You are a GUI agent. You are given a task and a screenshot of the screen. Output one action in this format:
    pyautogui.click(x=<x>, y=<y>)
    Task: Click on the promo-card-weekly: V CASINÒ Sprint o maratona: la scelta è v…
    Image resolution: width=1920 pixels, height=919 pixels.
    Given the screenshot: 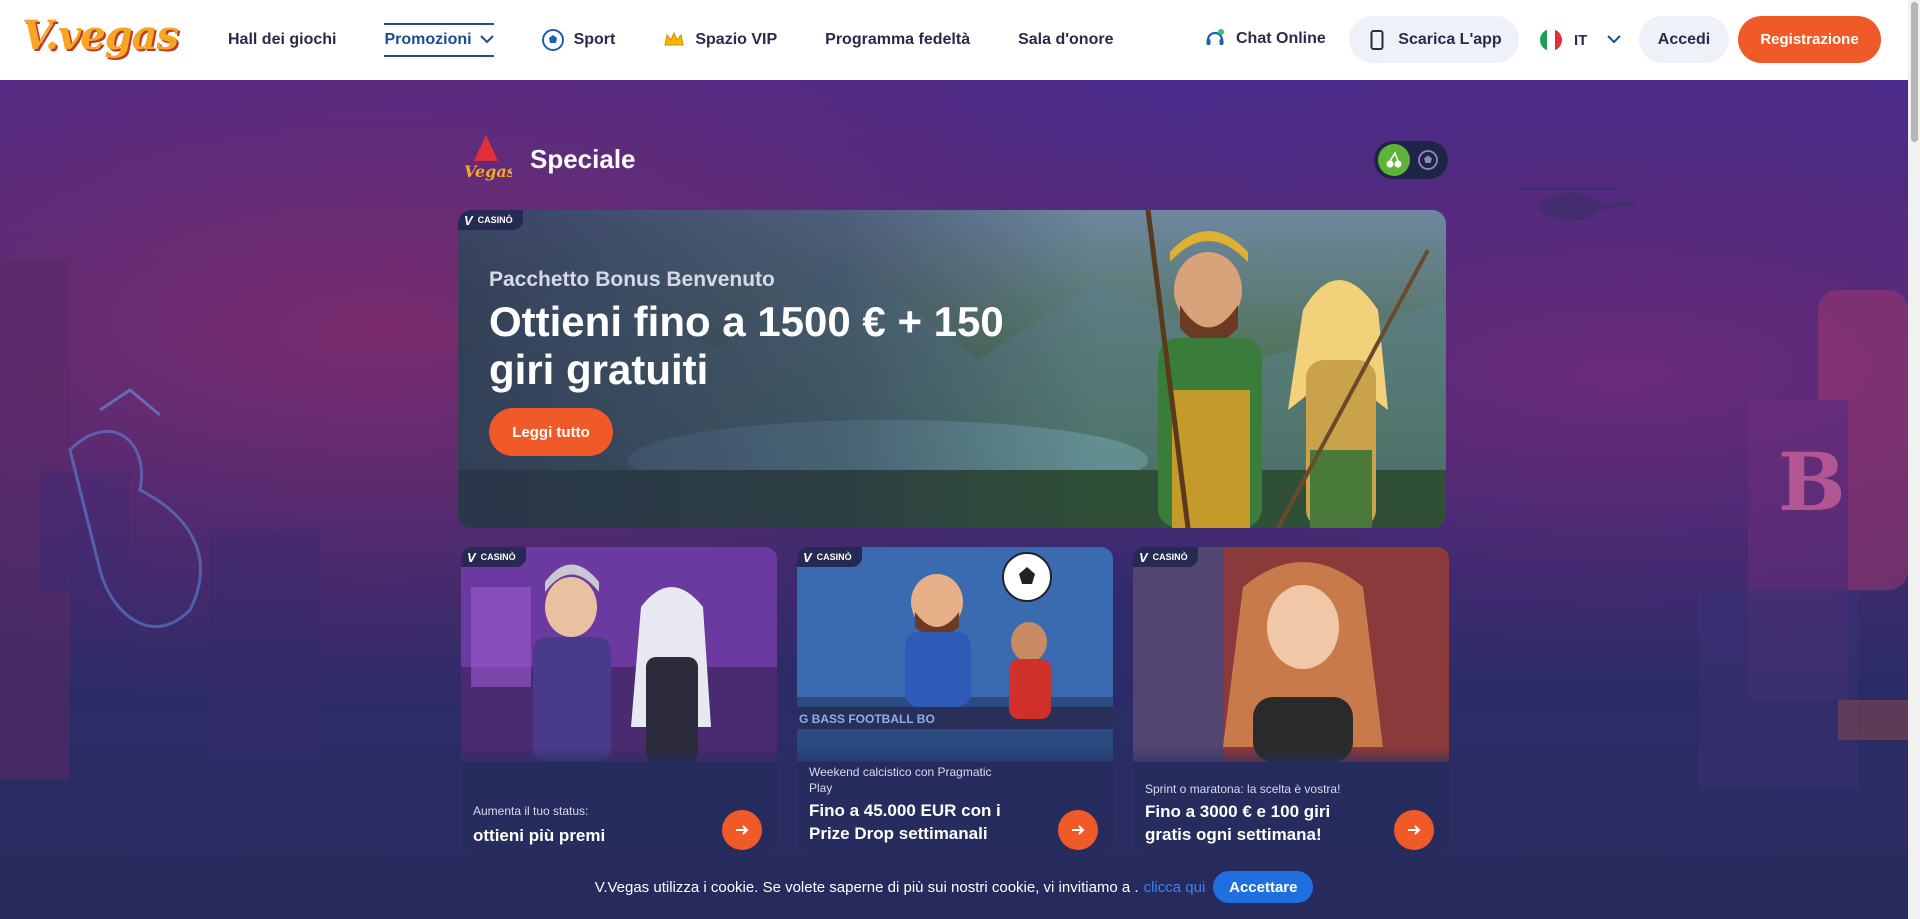 What is the action you would take?
    pyautogui.click(x=1291, y=699)
    